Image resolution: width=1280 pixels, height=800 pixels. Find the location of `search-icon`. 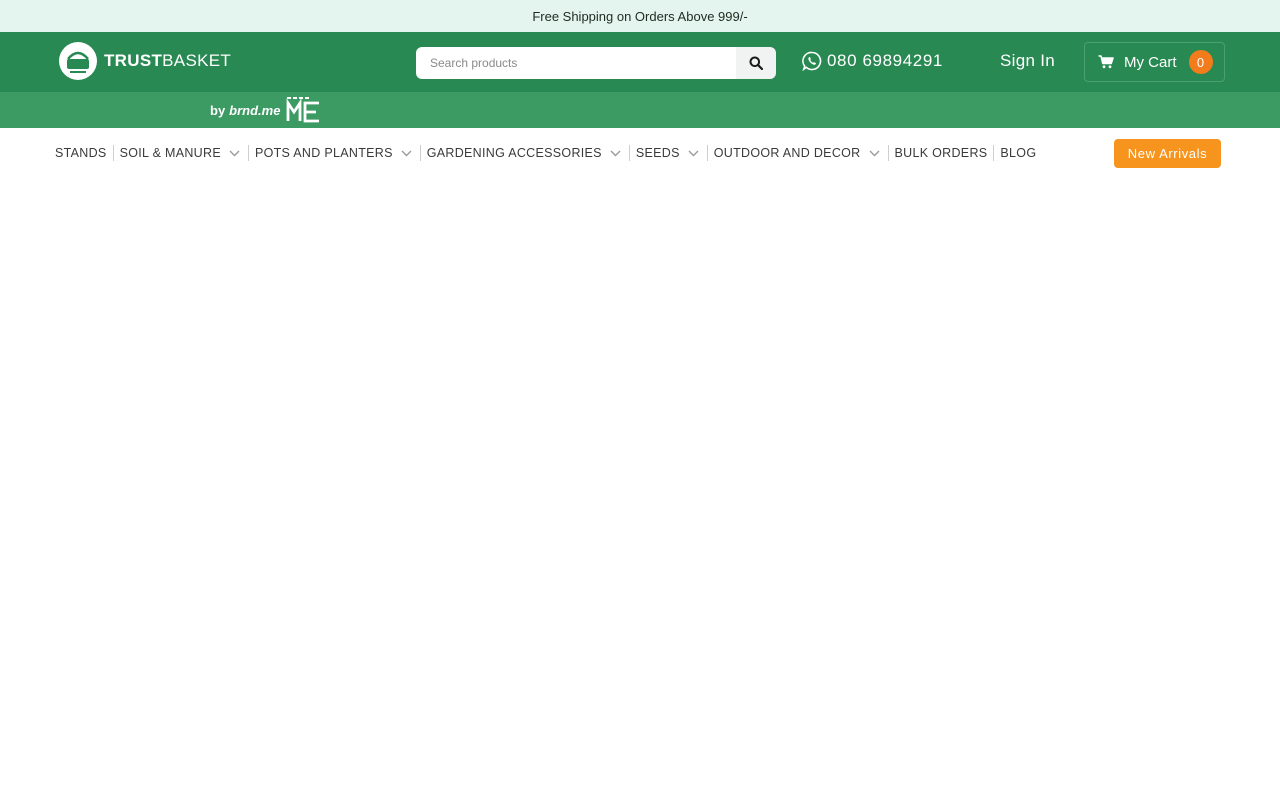

search-icon is located at coordinates (756, 63).